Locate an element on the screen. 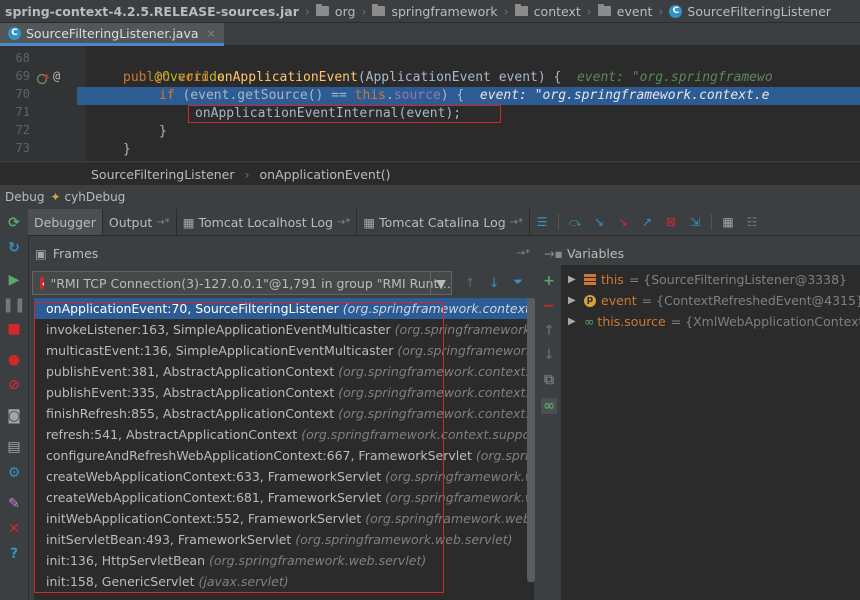  camera-icon: ◙ is located at coordinates (14, 416).